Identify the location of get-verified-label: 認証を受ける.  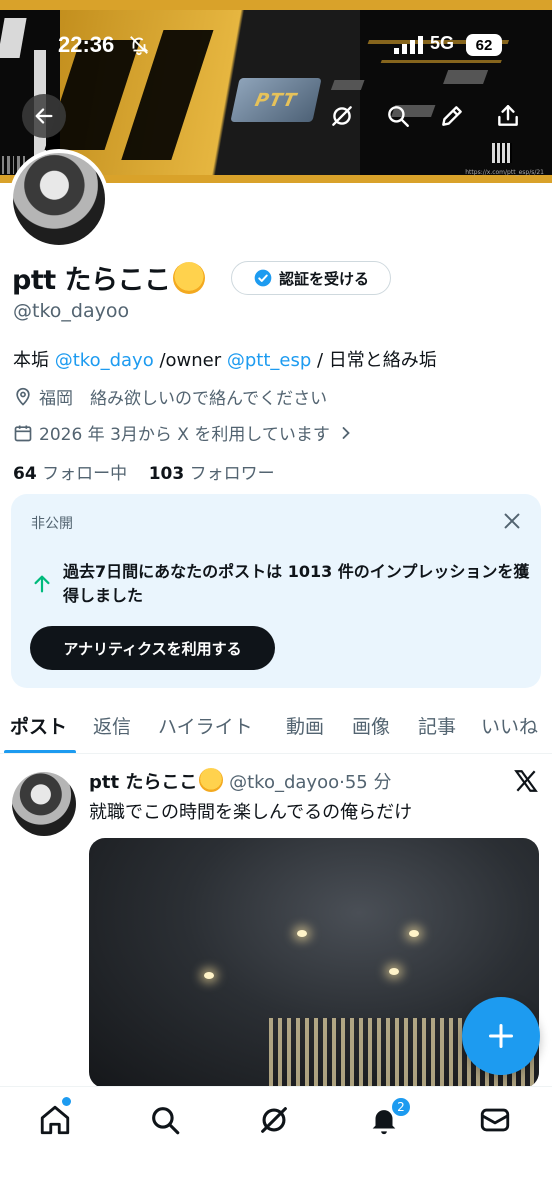
(323, 278).